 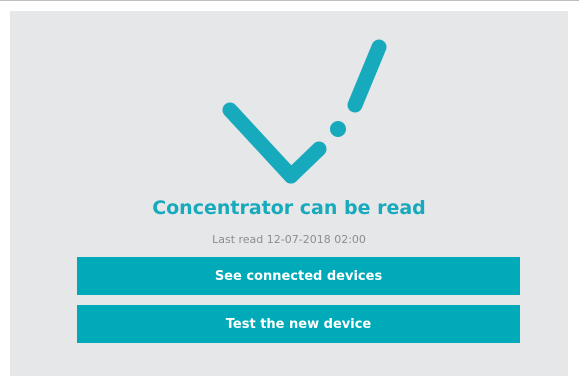 What do you see at coordinates (289, 208) in the screenshot?
I see `status-title: Concentrator can be read` at bounding box center [289, 208].